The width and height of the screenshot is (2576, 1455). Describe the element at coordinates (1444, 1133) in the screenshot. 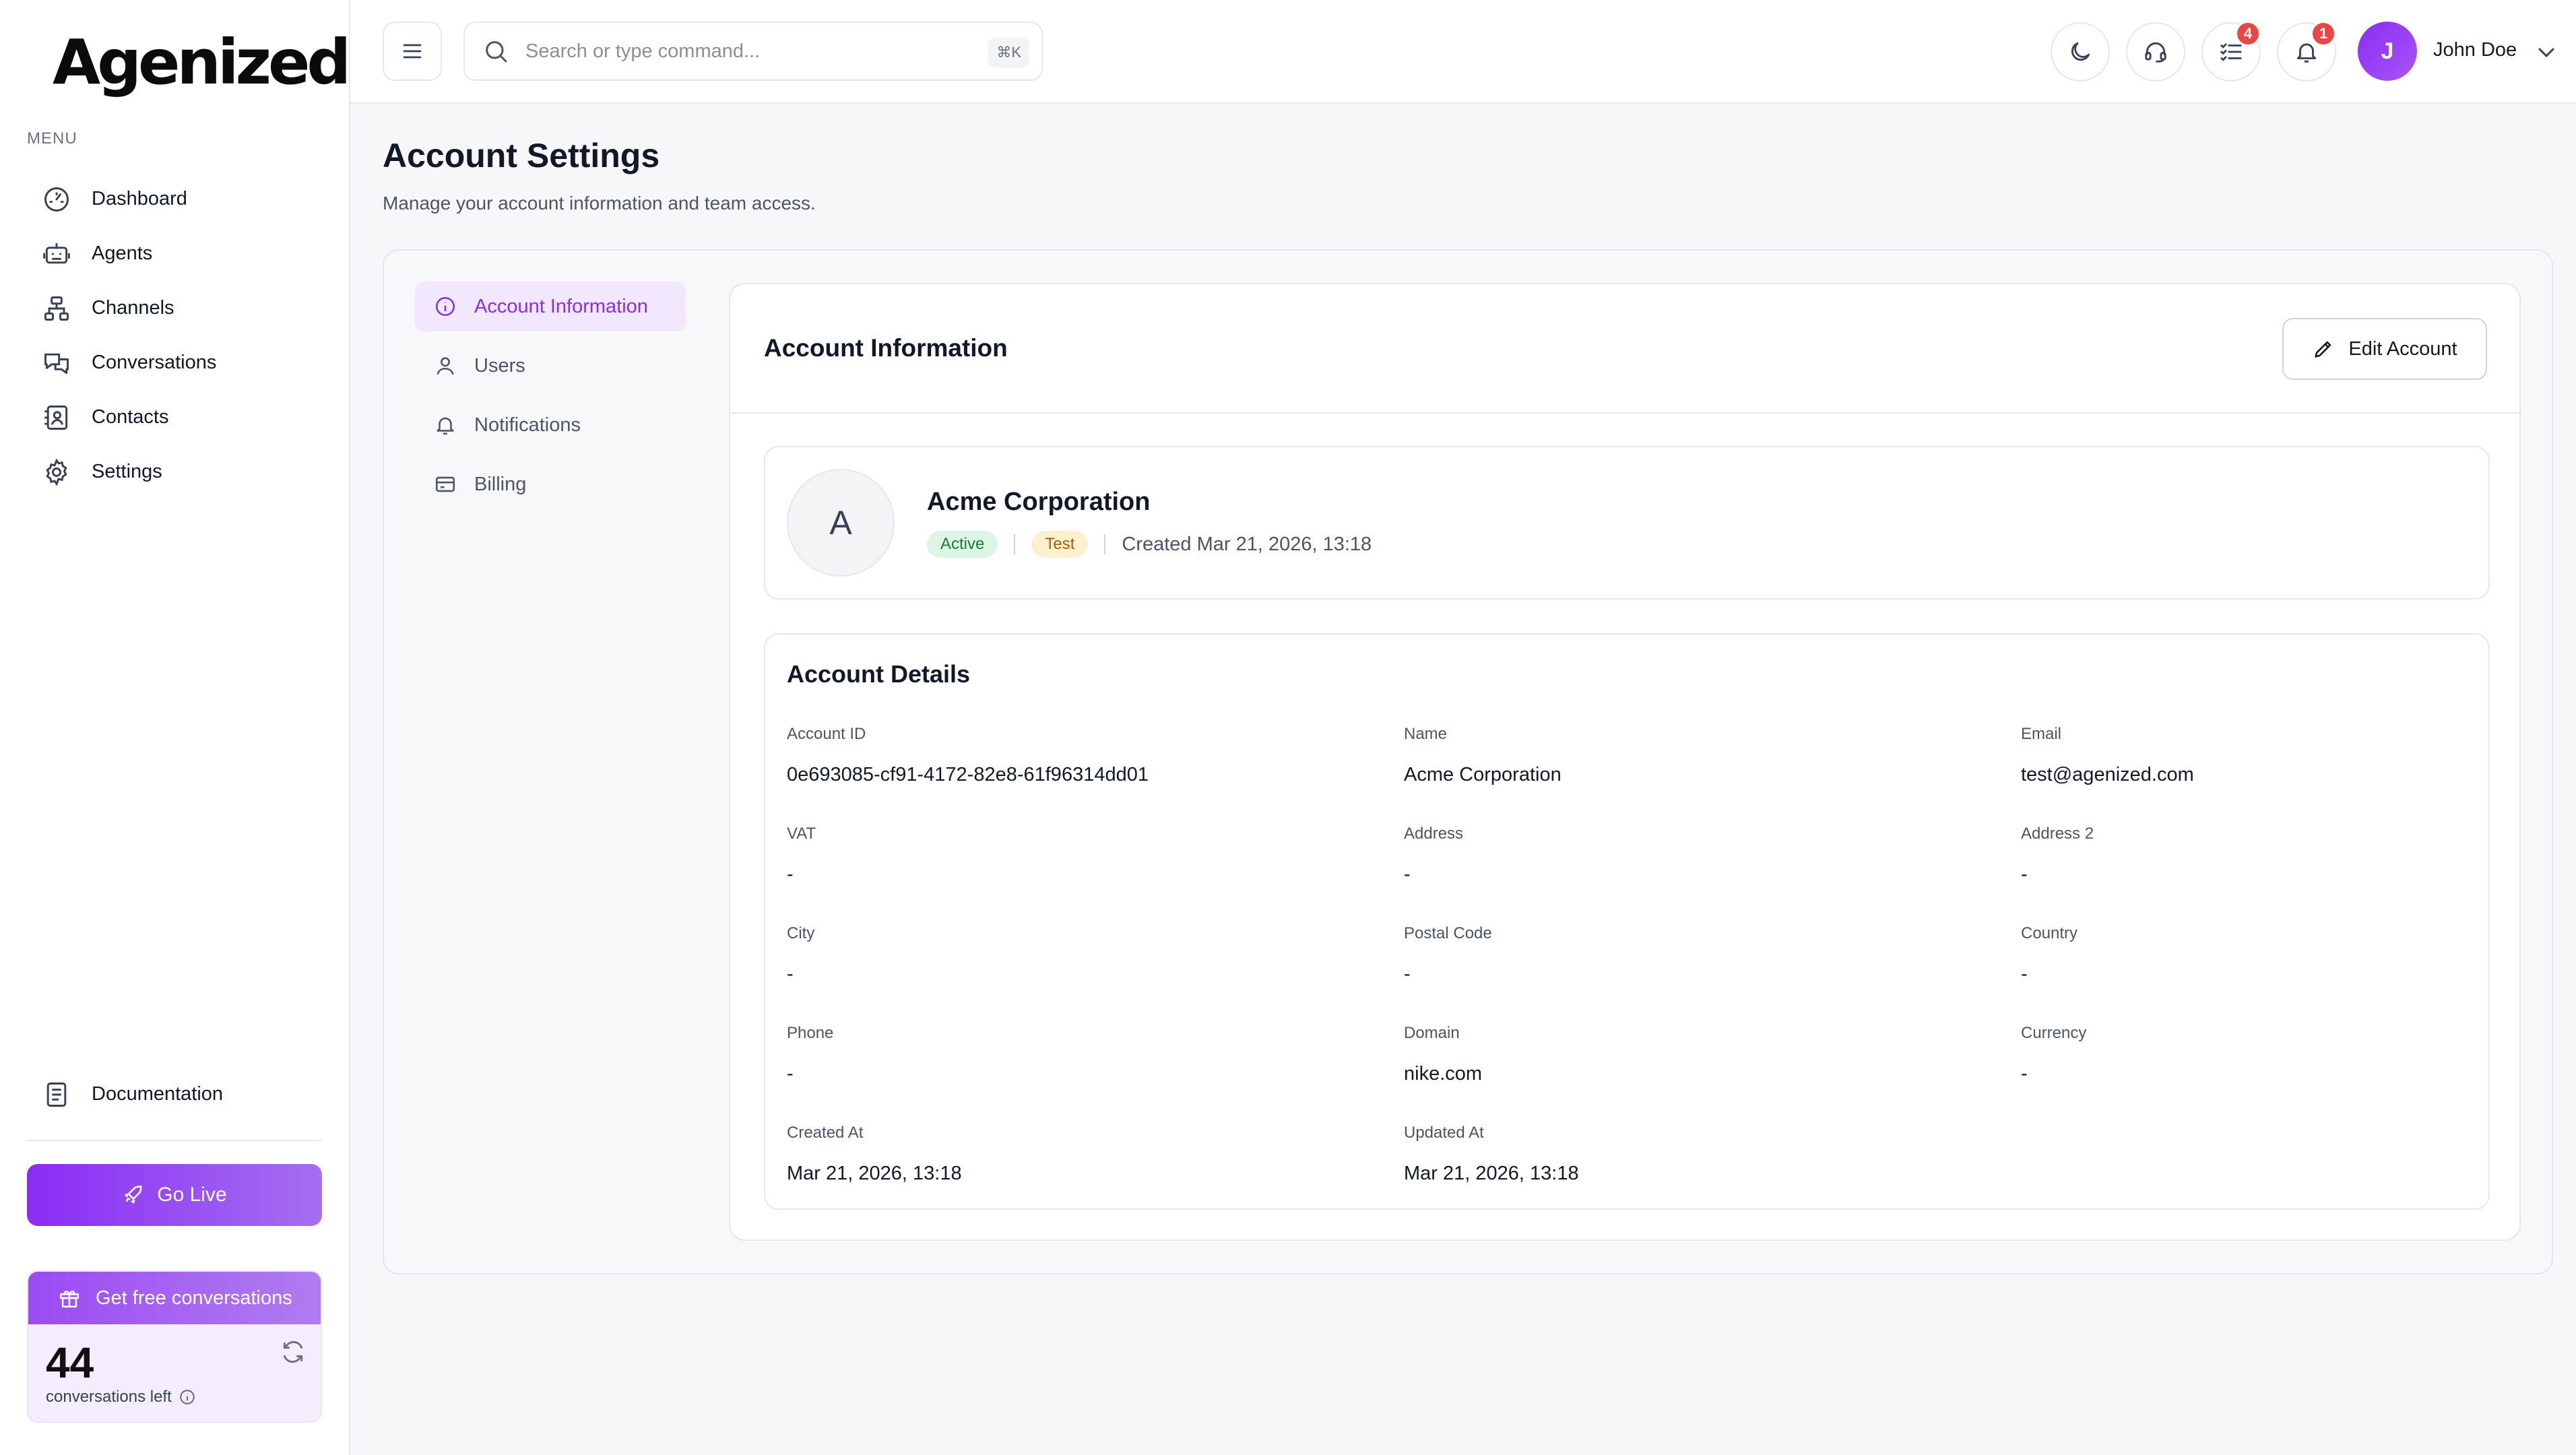

I see `field-label: Updated At` at that location.